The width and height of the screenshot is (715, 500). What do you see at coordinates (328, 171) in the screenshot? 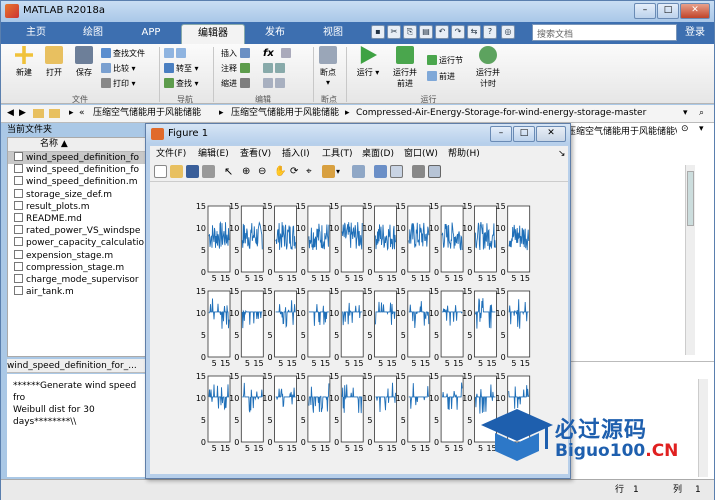
I see `brush-icon` at bounding box center [328, 171].